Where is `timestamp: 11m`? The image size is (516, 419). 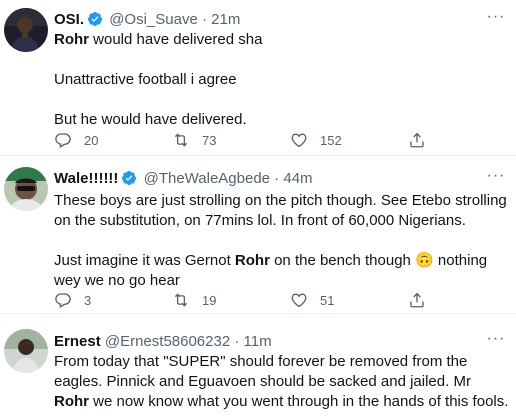
timestamp: 11m is located at coordinates (258, 341).